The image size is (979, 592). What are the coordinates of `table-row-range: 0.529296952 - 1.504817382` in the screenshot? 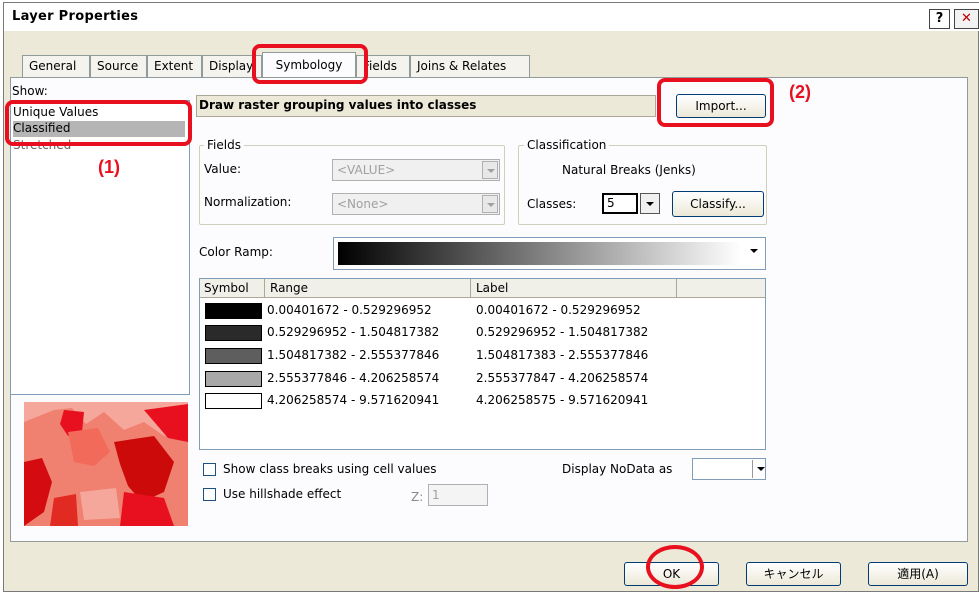 It's located at (353, 332).